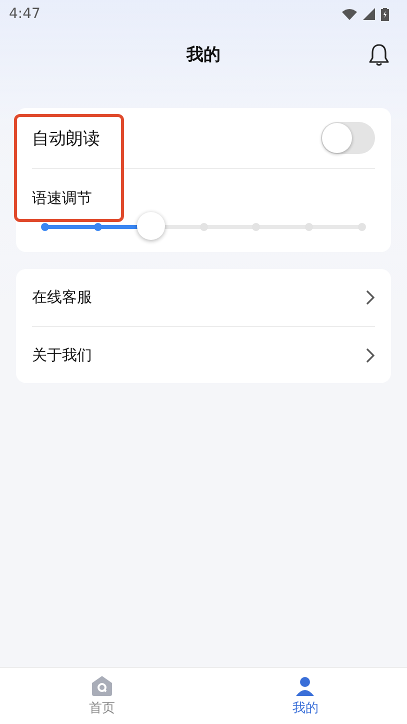 The image size is (407, 724). What do you see at coordinates (379, 55) in the screenshot?
I see `bell-icon` at bounding box center [379, 55].